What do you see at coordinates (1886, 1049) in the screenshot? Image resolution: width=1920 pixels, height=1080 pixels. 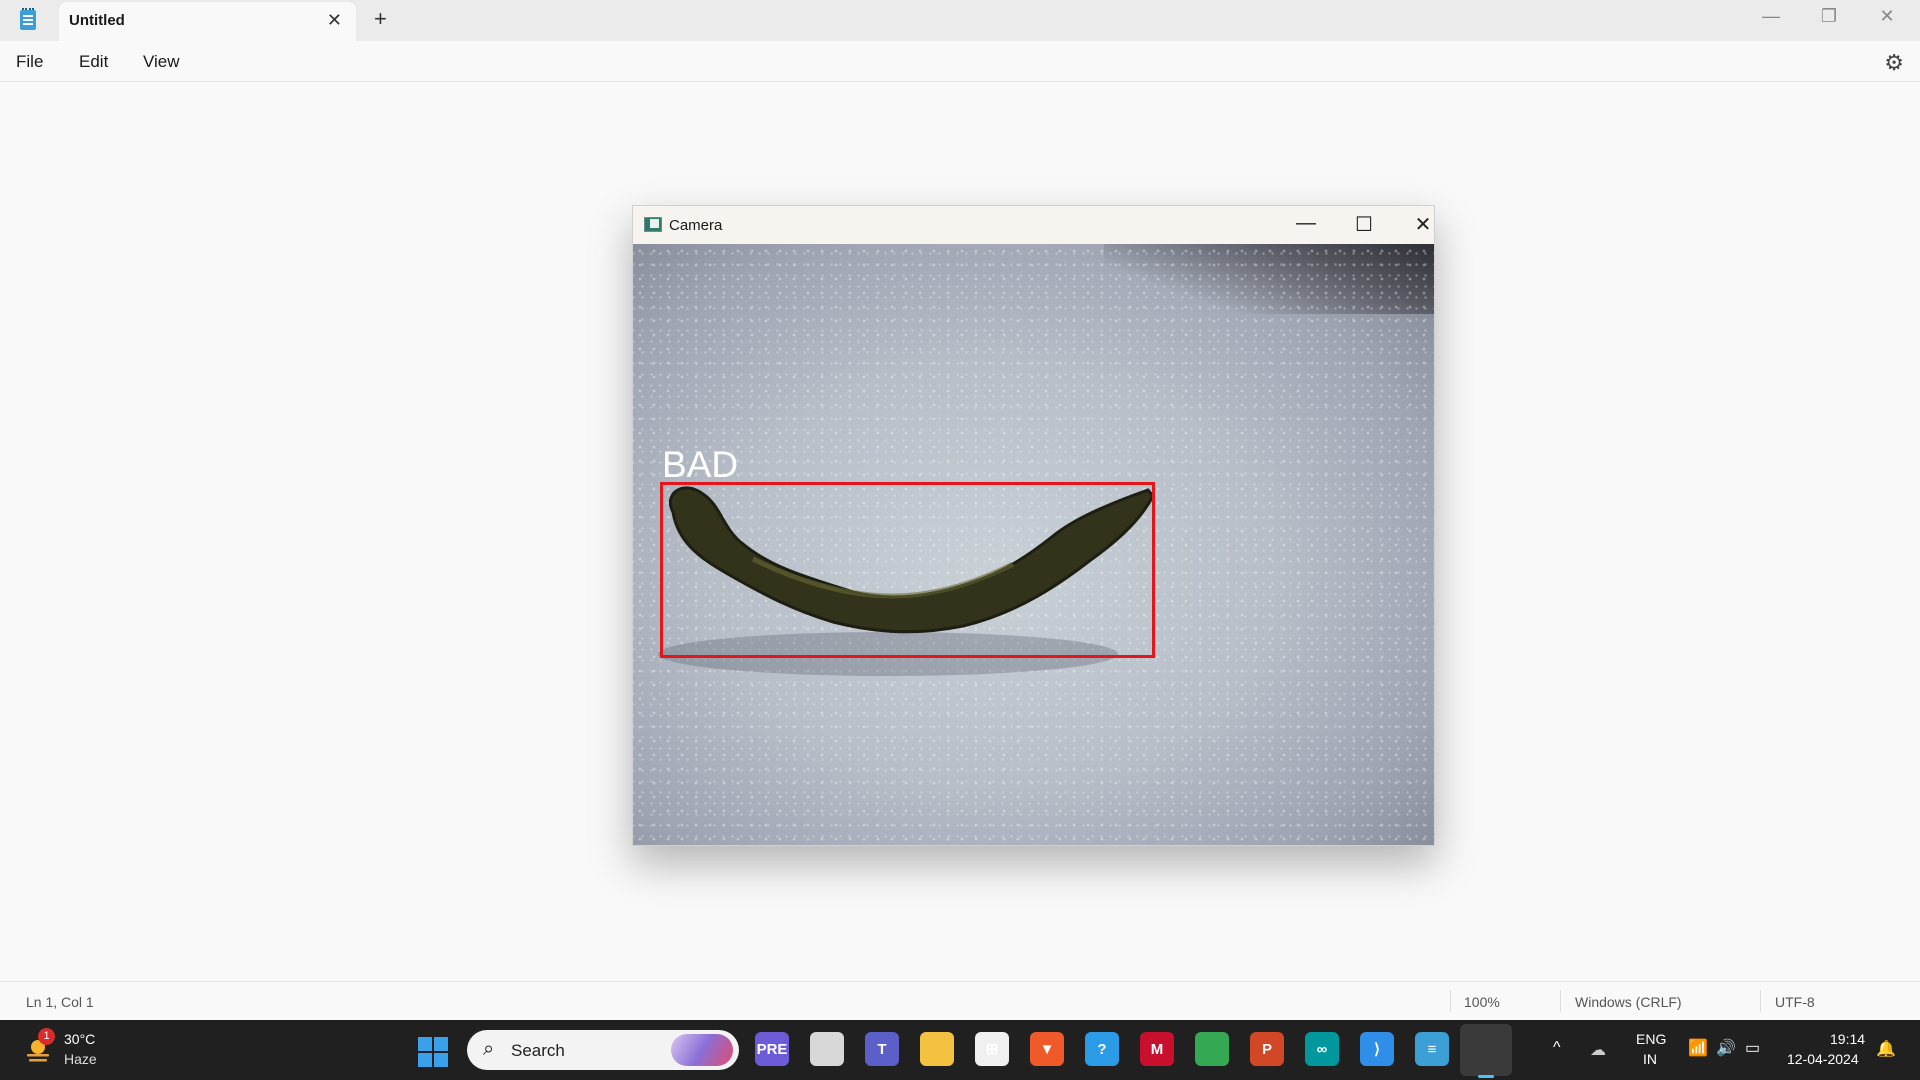 I see `notification-bell-icon: 🔔` at bounding box center [1886, 1049].